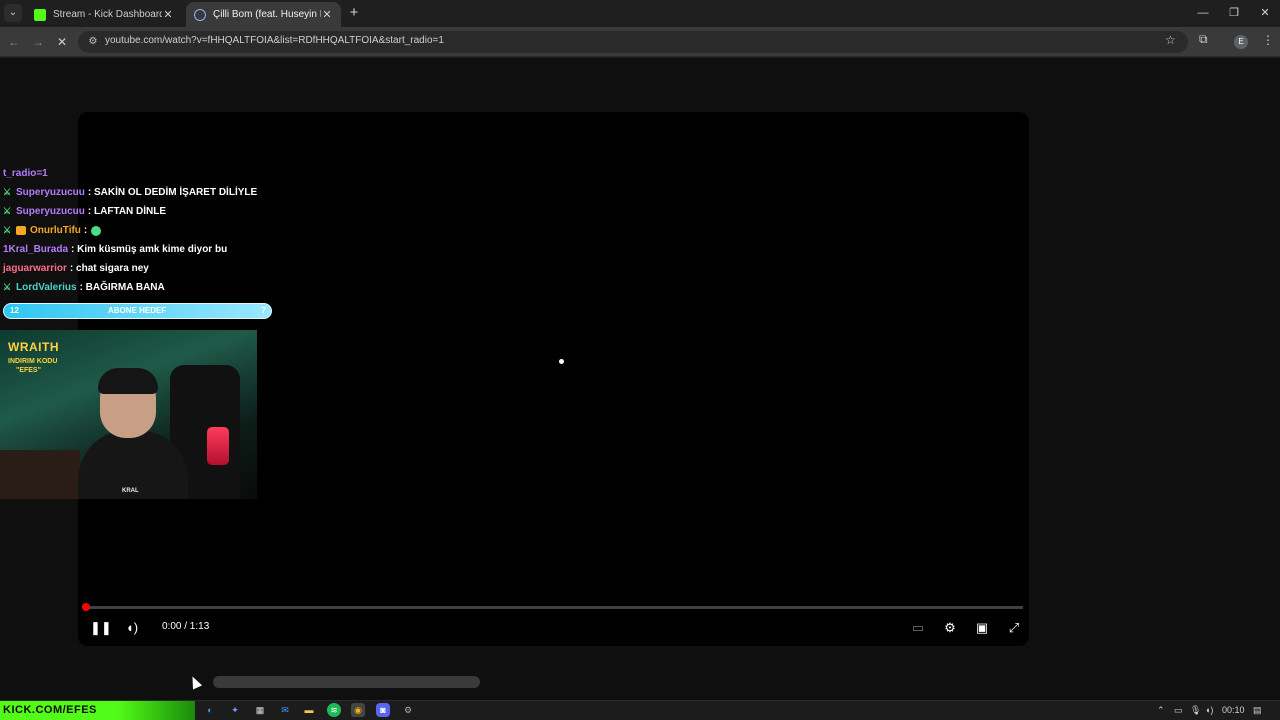 The height and width of the screenshot is (720, 1280). I want to click on tab-title: Stream - Kick Dashboard, so click(107, 14).